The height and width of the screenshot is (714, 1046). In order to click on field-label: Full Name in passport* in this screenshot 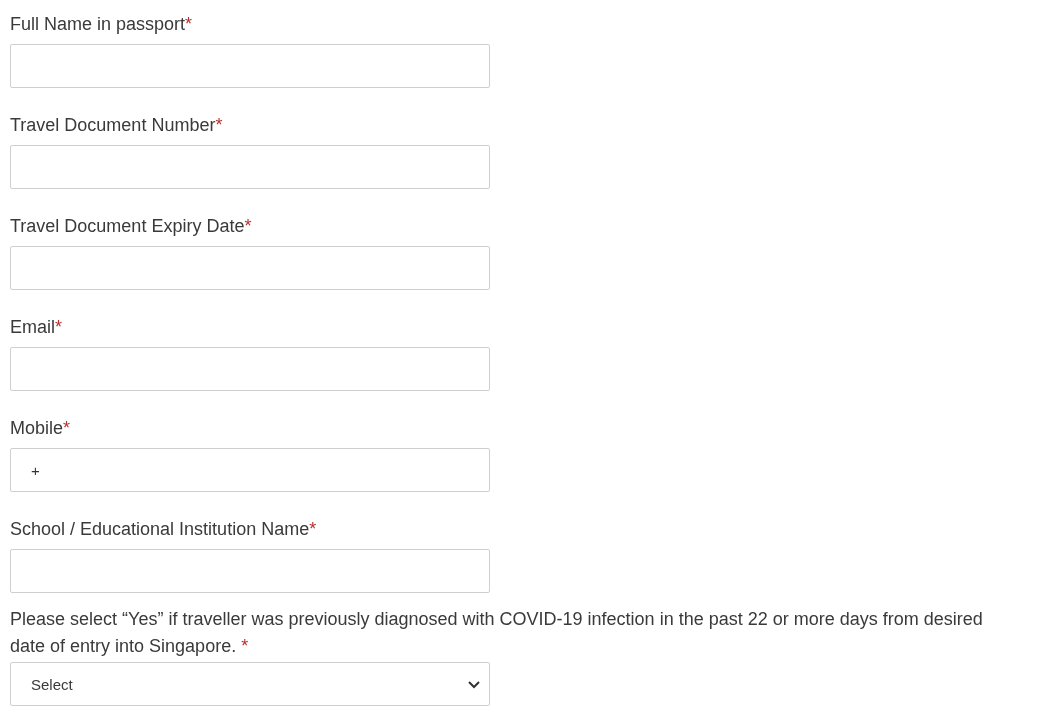, I will do `click(102, 24)`.